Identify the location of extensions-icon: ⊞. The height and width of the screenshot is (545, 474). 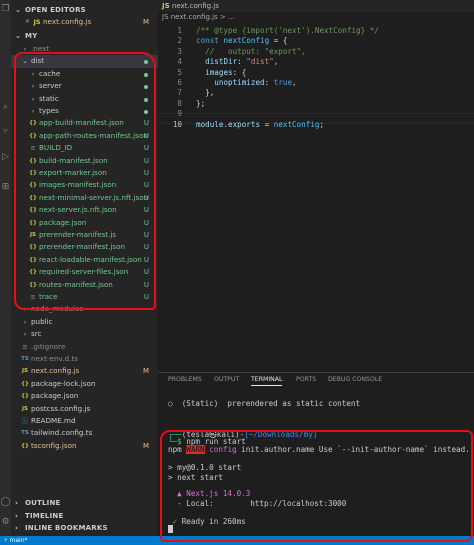
(5, 187).